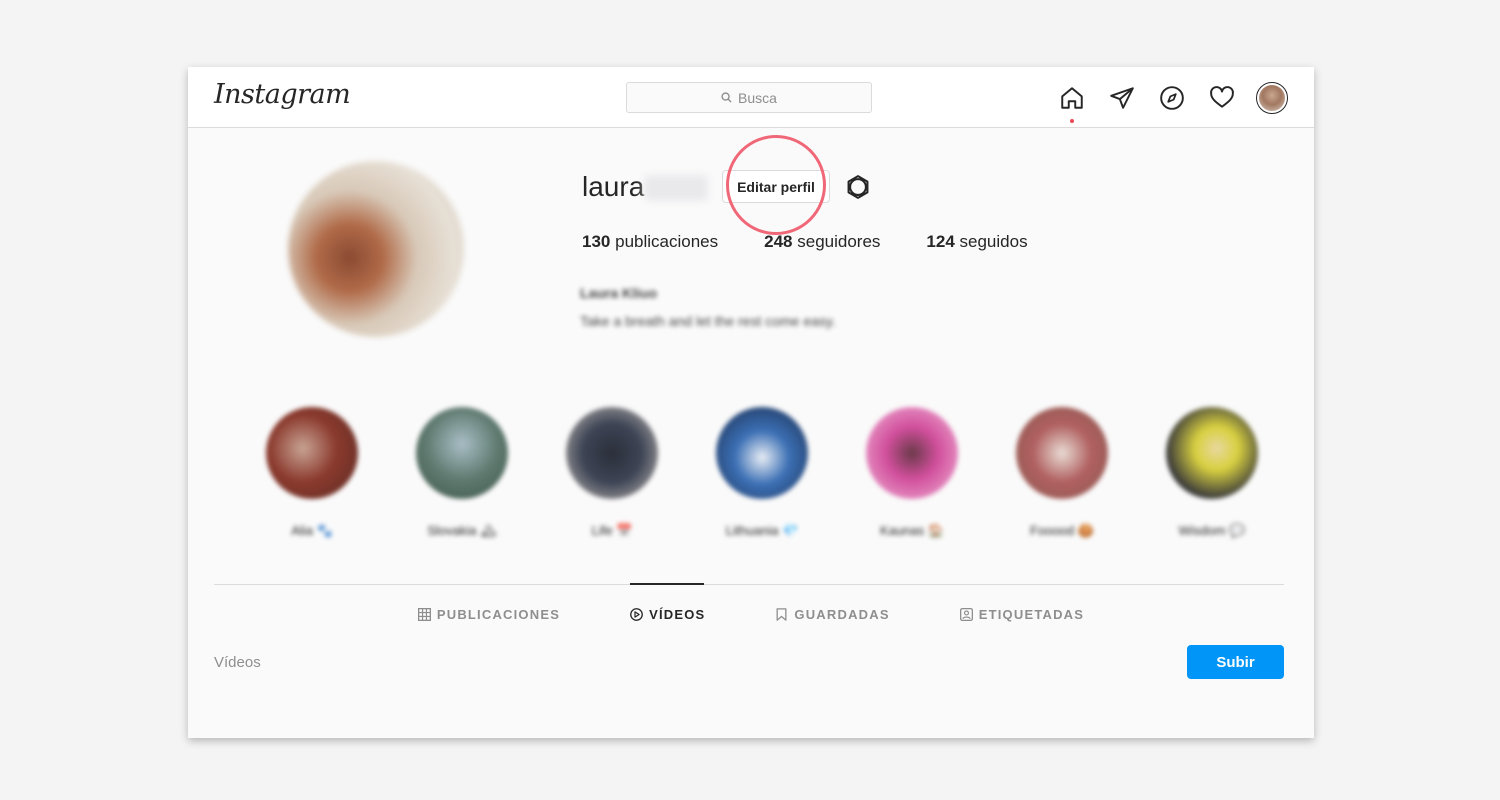  What do you see at coordinates (1062, 530) in the screenshot?
I see `highlight-label: Fooood 🍪` at bounding box center [1062, 530].